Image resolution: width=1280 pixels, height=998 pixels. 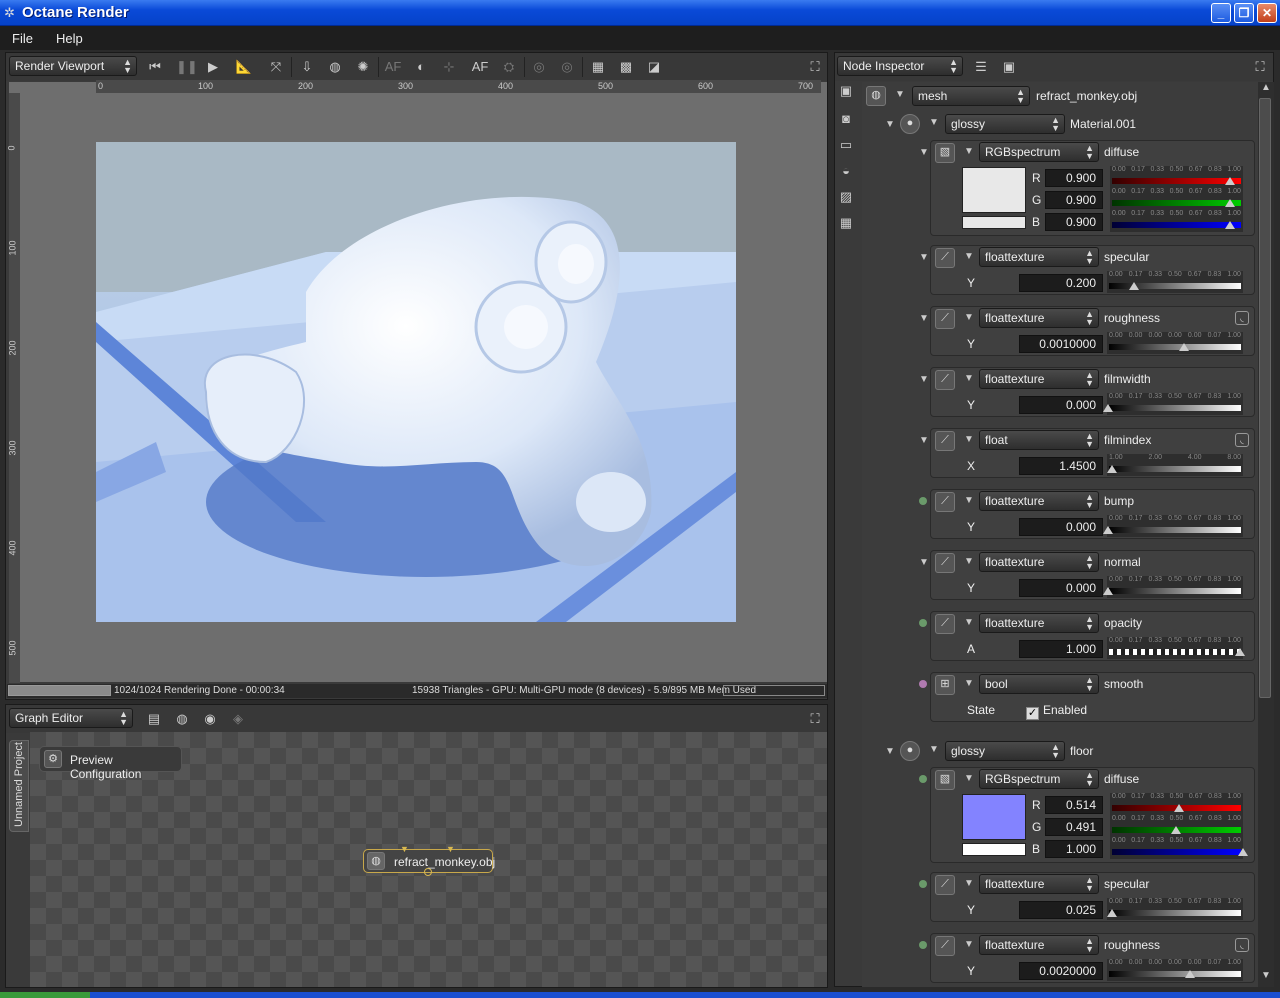 What do you see at coordinates (1005, 751) in the screenshot?
I see `material-type-select: glossy ▲ ▼` at bounding box center [1005, 751].